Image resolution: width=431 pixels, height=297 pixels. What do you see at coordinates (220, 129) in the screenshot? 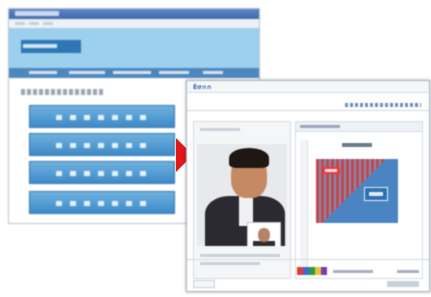
I see `panel-header-text` at bounding box center [220, 129].